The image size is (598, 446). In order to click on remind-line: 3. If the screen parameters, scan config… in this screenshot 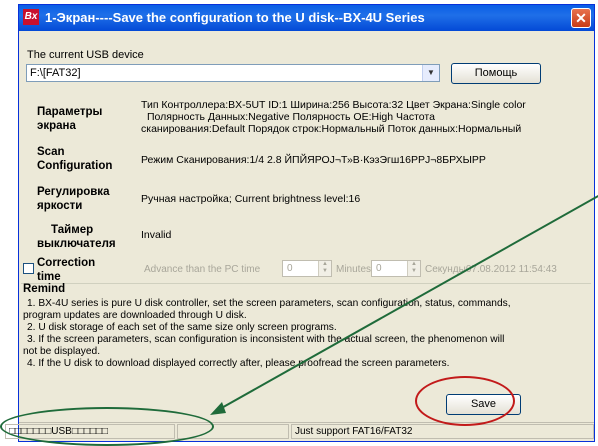, I will do `click(266, 339)`.